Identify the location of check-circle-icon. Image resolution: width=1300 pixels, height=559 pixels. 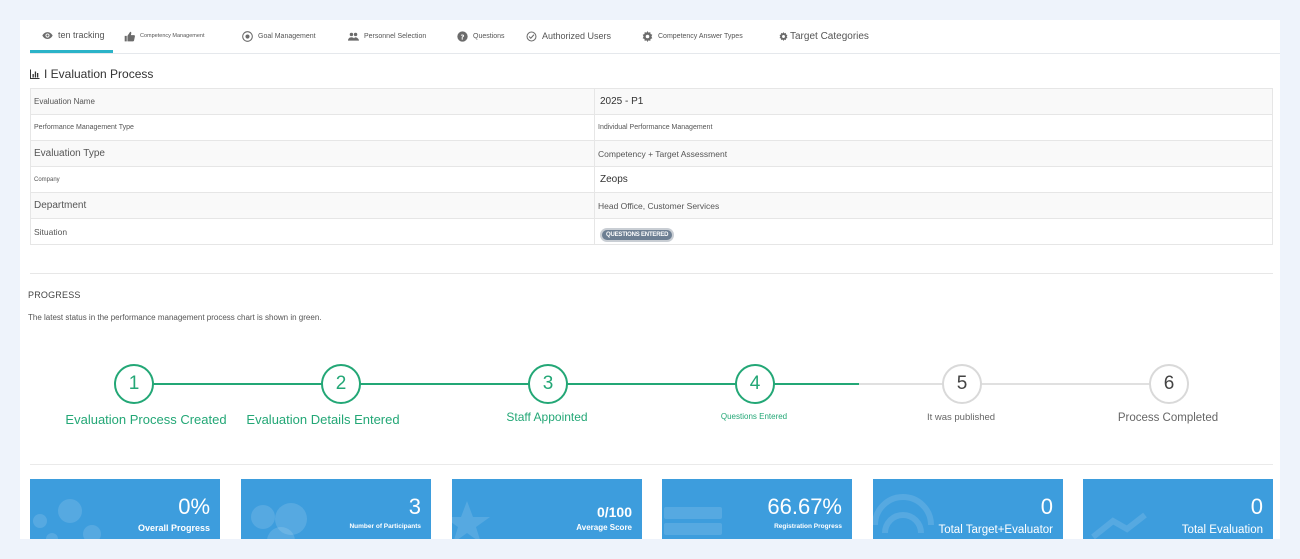
(531, 36).